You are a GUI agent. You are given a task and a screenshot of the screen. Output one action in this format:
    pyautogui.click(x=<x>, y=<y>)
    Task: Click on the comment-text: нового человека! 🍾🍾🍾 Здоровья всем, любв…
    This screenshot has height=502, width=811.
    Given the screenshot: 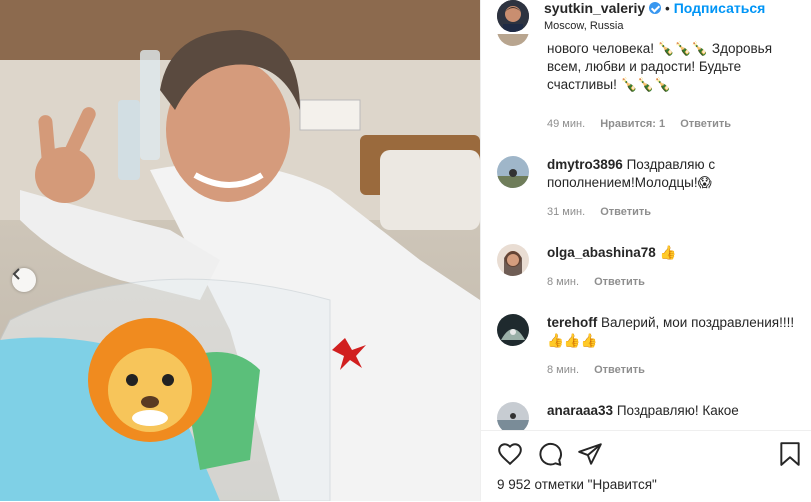 What is the action you would take?
    pyautogui.click(x=659, y=66)
    